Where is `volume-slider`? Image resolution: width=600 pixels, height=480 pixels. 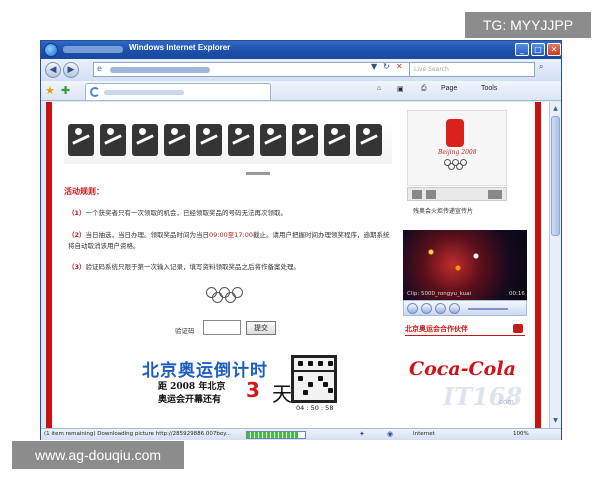
volume-slider is located at coordinates (488, 309).